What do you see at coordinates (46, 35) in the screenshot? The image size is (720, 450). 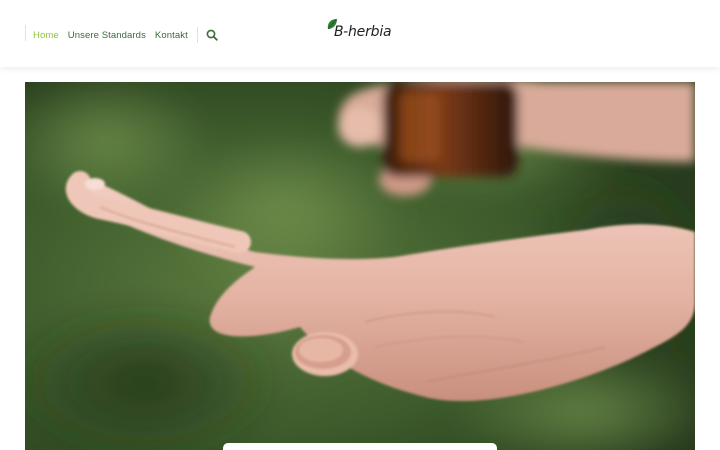 I see `nav-item-home: Home` at bounding box center [46, 35].